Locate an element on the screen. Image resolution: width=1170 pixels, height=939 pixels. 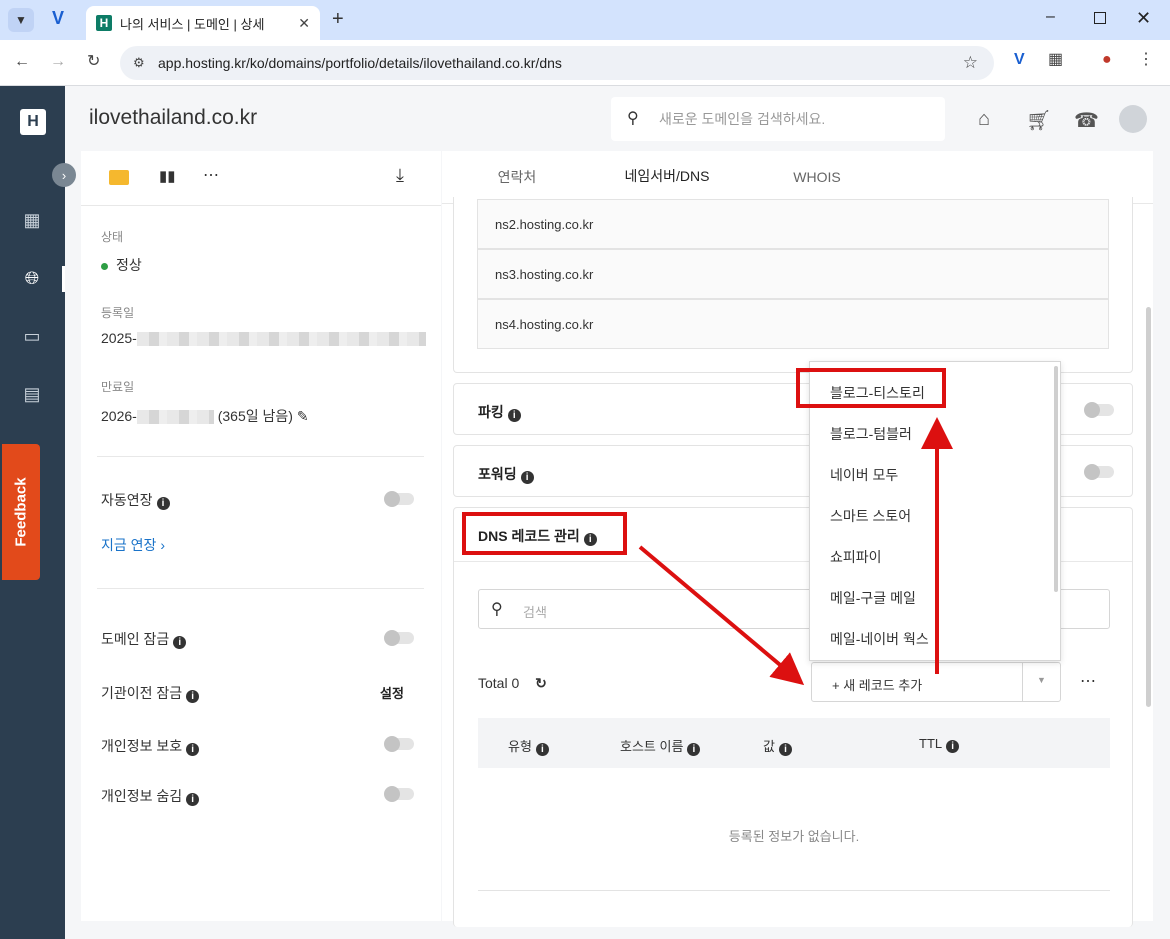
arrow-to-add-record is located at coordinates (721, 615).